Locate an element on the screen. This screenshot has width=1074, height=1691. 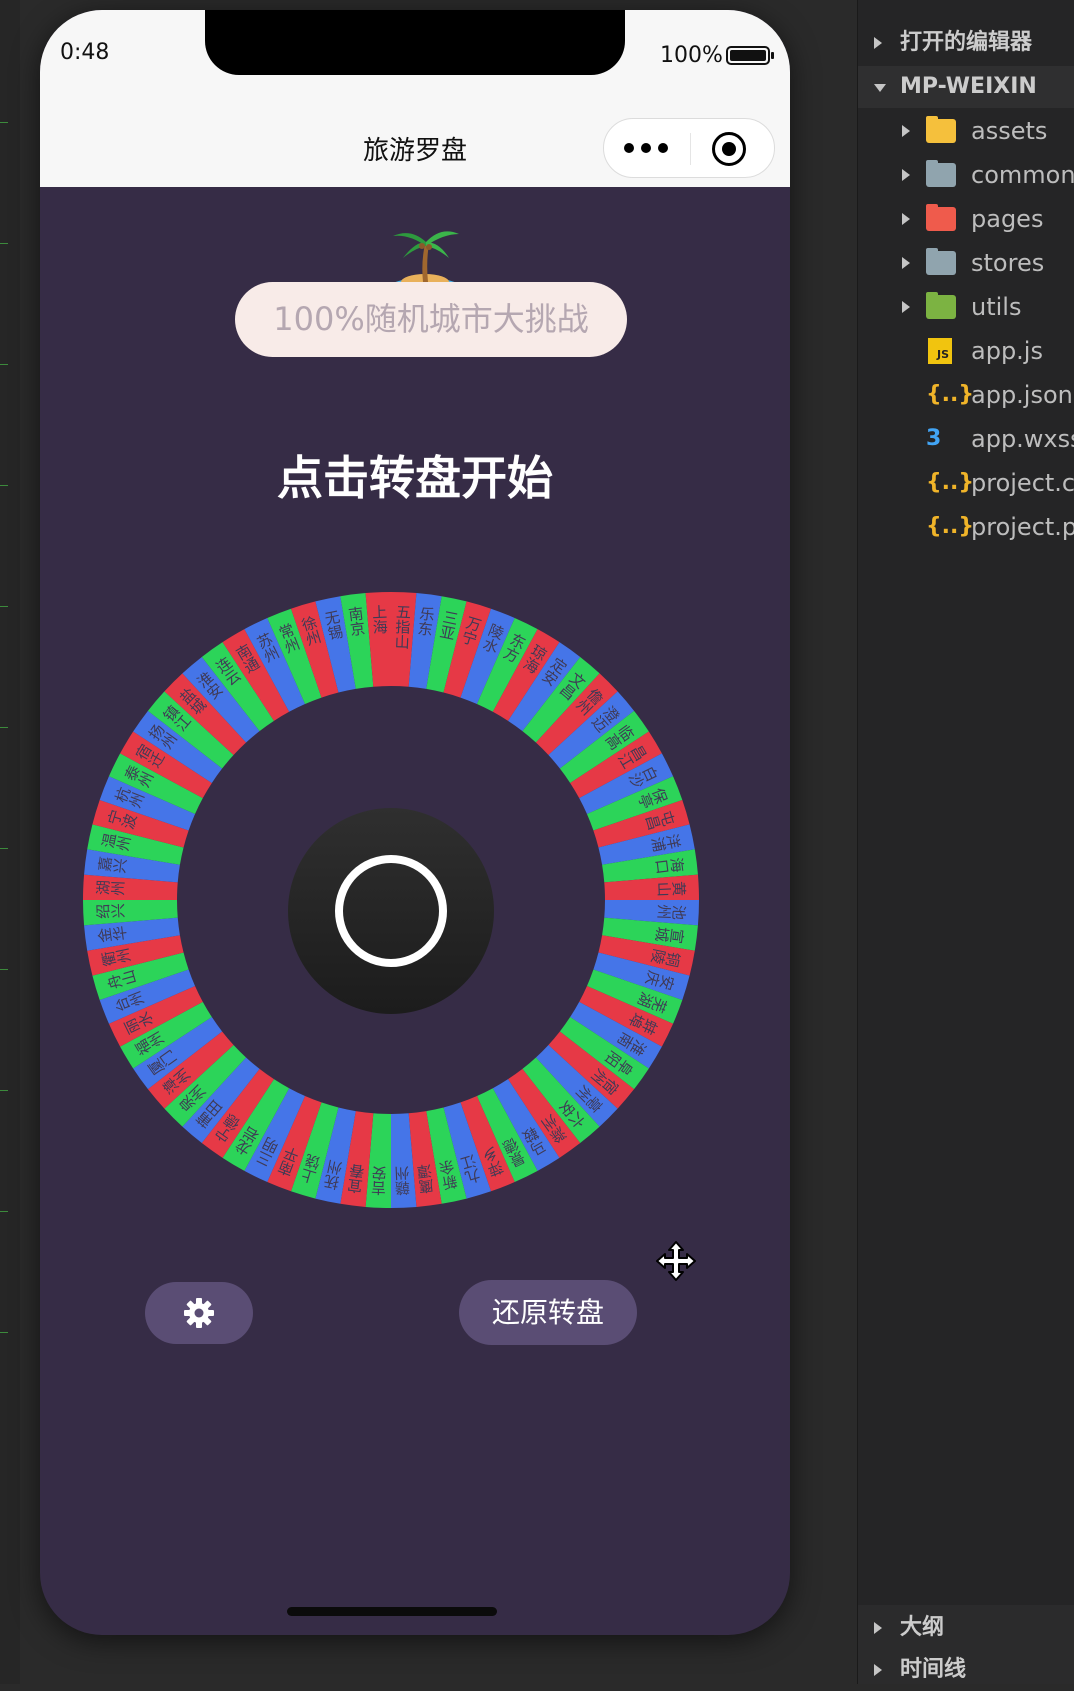
wheel-city-label: 鹰潭 is located at coordinates (426, 1179).